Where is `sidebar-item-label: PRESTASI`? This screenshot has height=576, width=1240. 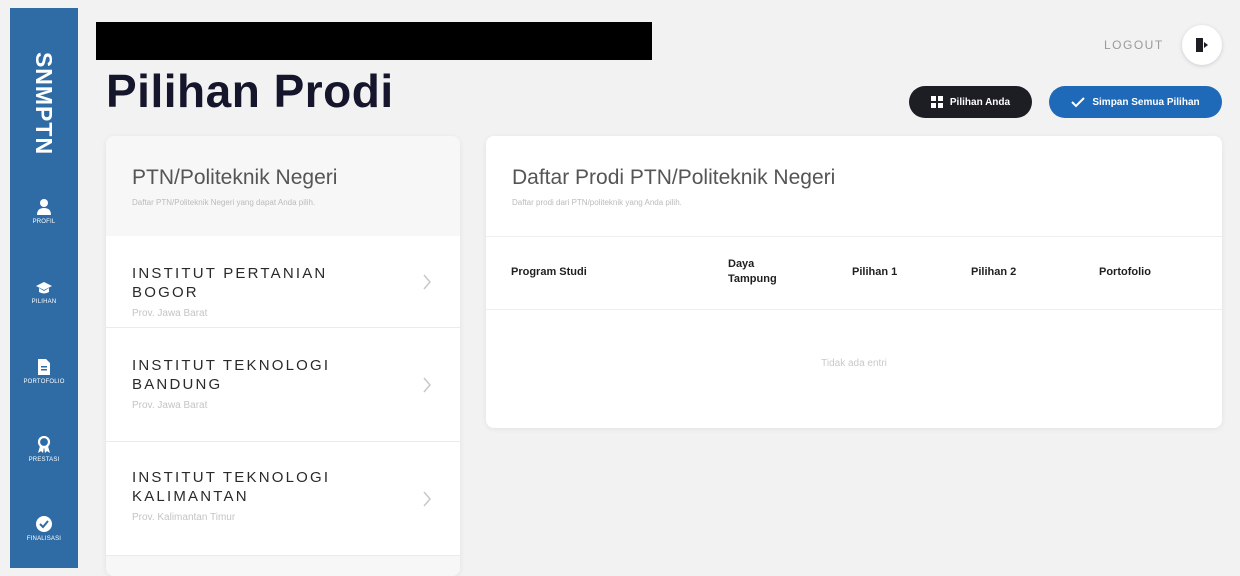
sidebar-item-label: PRESTASI is located at coordinates (44, 460).